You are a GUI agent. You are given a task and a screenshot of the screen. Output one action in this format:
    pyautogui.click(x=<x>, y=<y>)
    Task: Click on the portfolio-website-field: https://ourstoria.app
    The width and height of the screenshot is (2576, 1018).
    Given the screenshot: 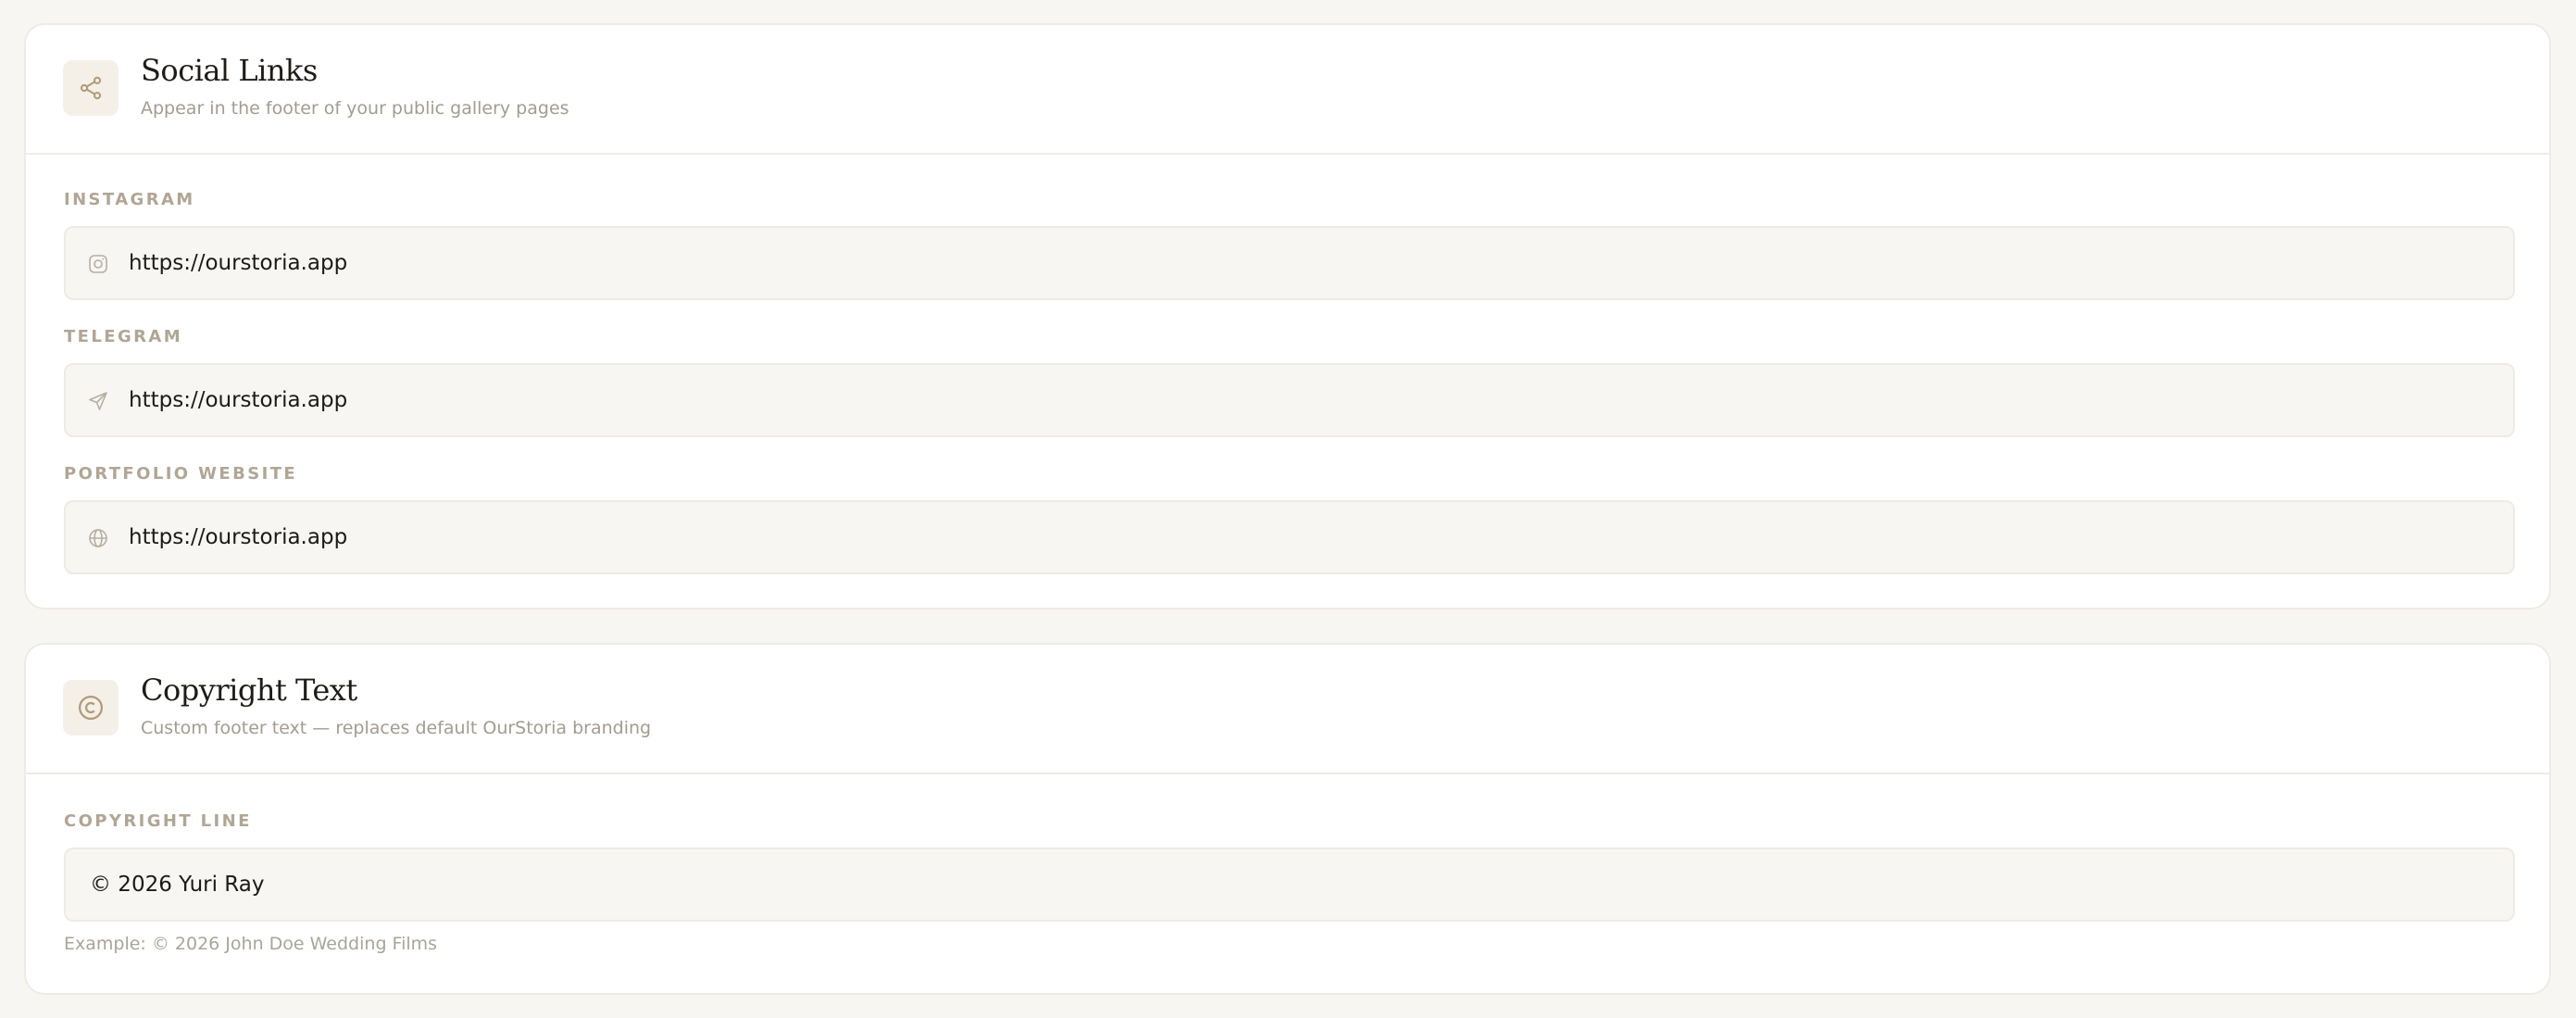 What is the action you would take?
    pyautogui.click(x=1290, y=537)
    